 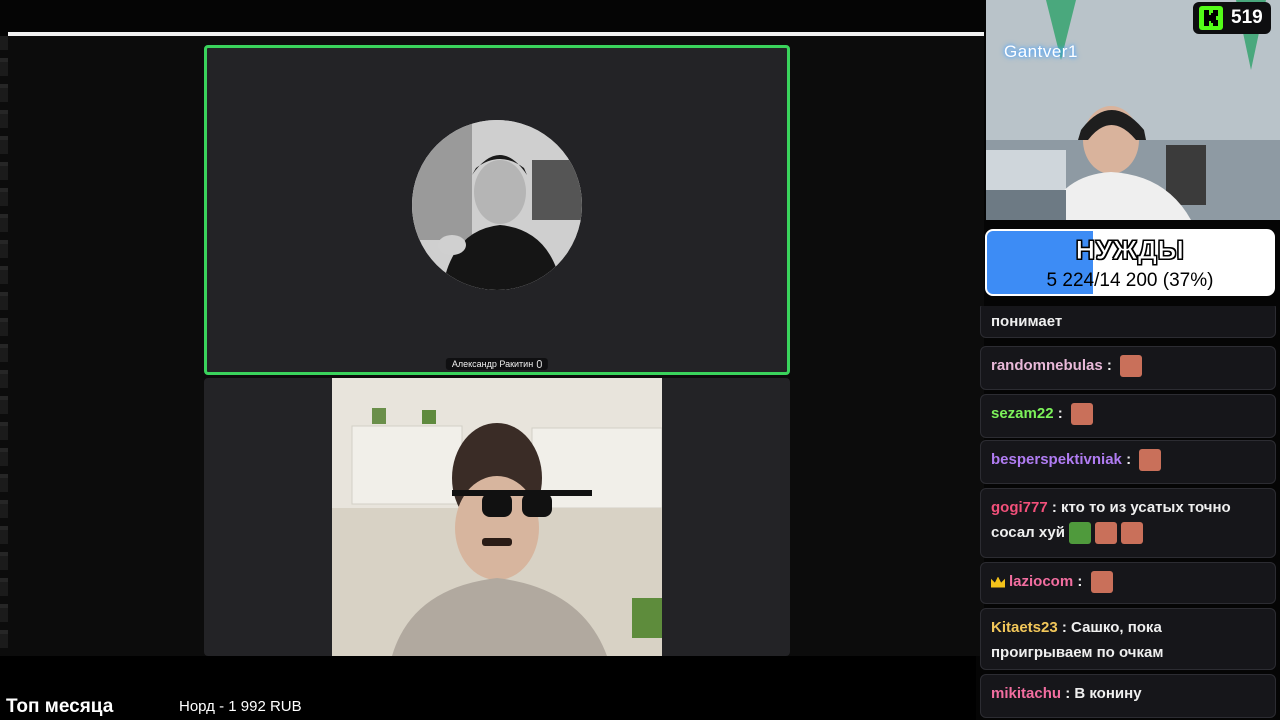 What do you see at coordinates (4, 346) in the screenshot?
I see `left-panel-strip` at bounding box center [4, 346].